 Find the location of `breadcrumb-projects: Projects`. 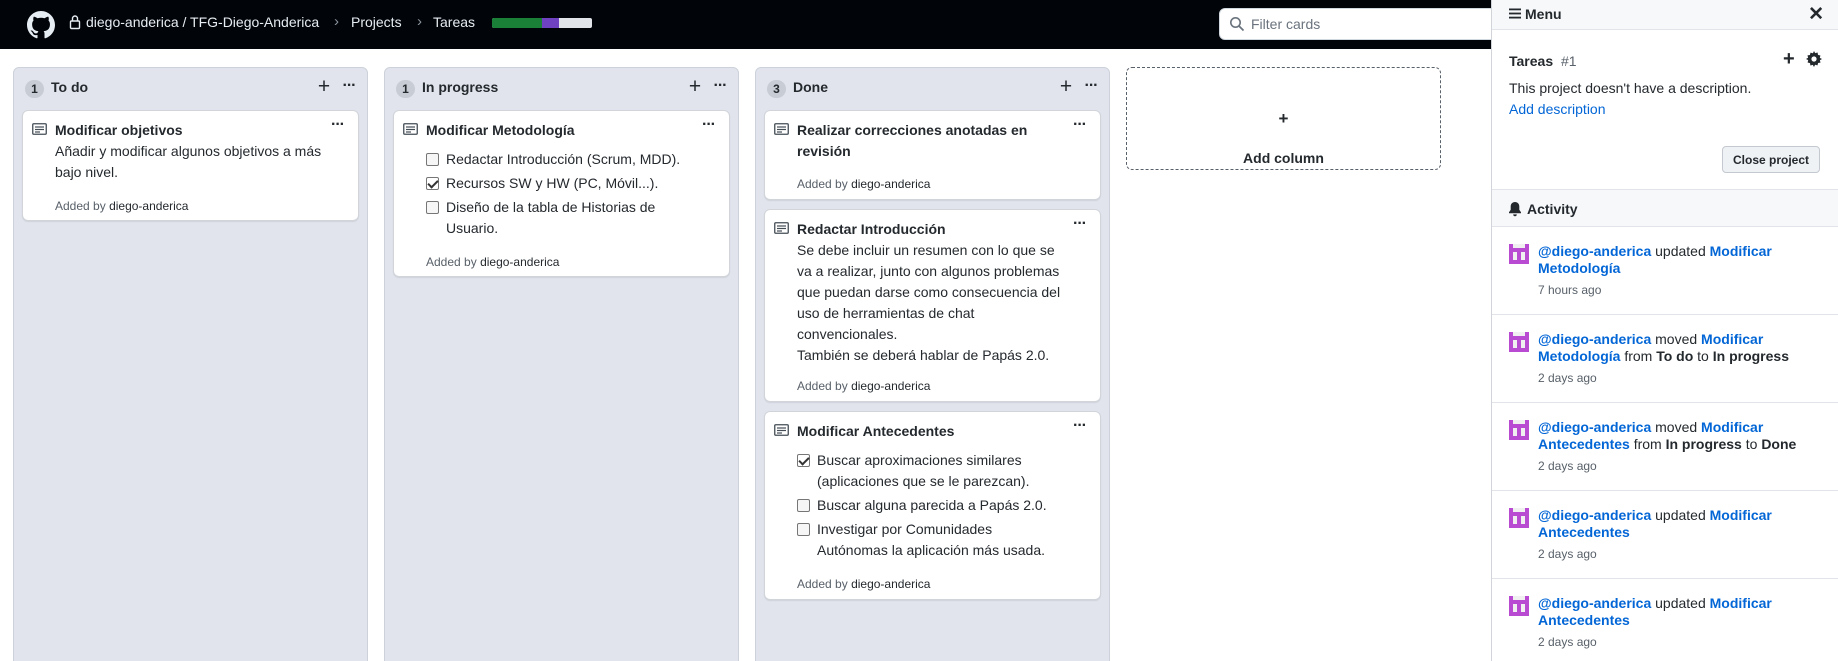

breadcrumb-projects: Projects is located at coordinates (376, 22).